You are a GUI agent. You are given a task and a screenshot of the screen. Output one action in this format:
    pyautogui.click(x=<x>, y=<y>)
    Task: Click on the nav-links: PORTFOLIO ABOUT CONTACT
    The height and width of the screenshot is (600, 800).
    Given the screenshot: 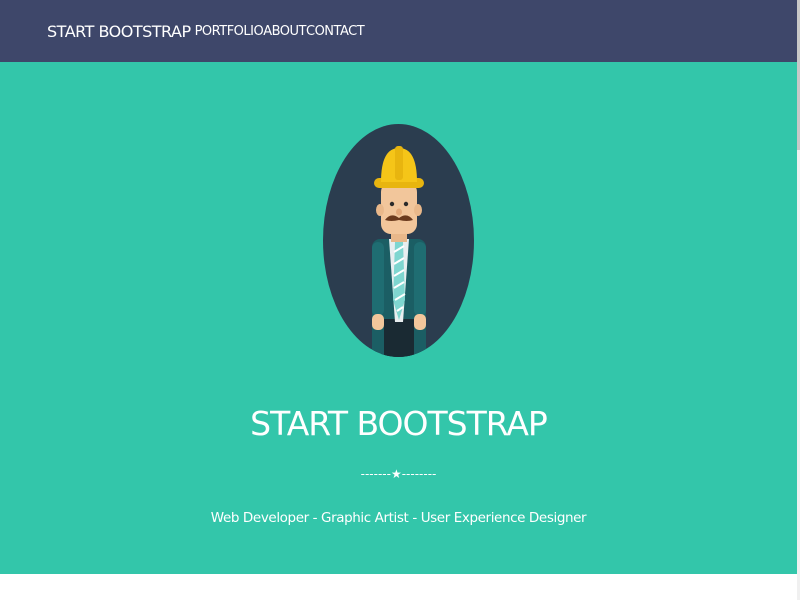 What is the action you would take?
    pyautogui.click(x=280, y=31)
    